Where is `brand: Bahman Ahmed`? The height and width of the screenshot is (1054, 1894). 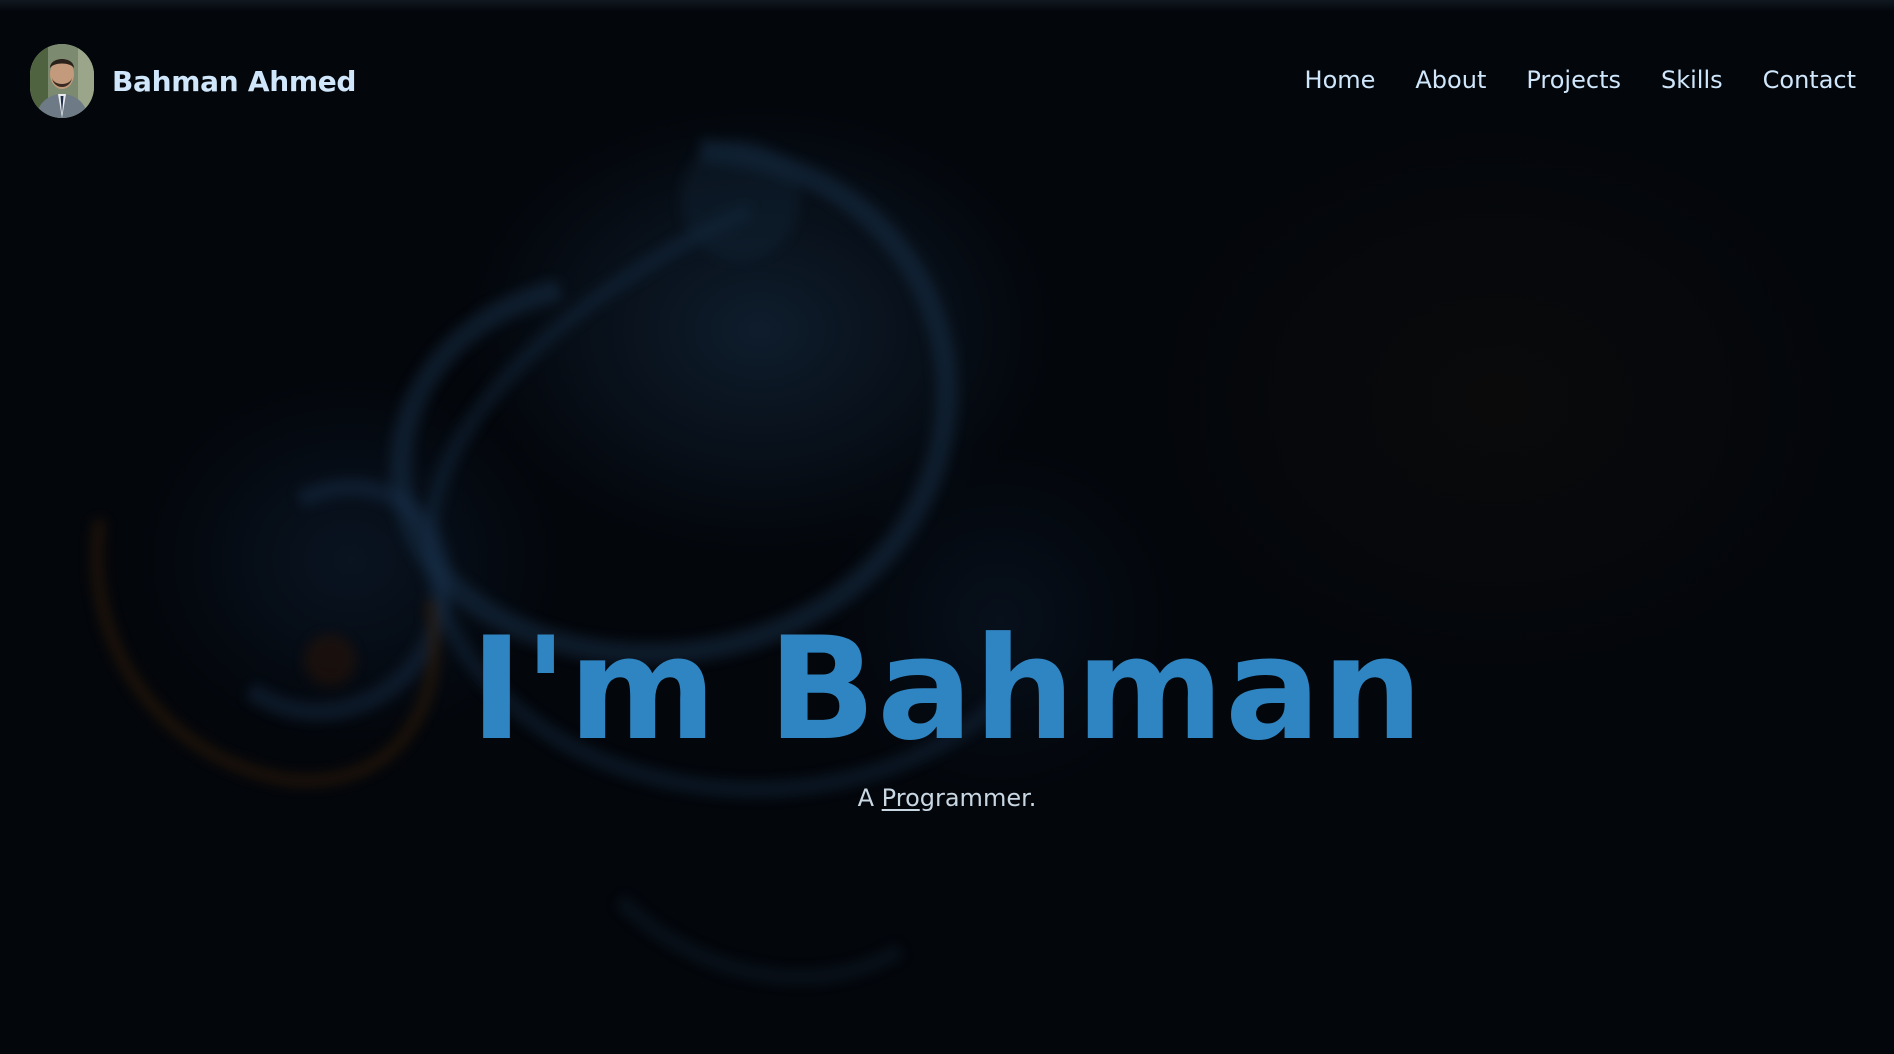
brand: Bahman Ahmed is located at coordinates (193, 81).